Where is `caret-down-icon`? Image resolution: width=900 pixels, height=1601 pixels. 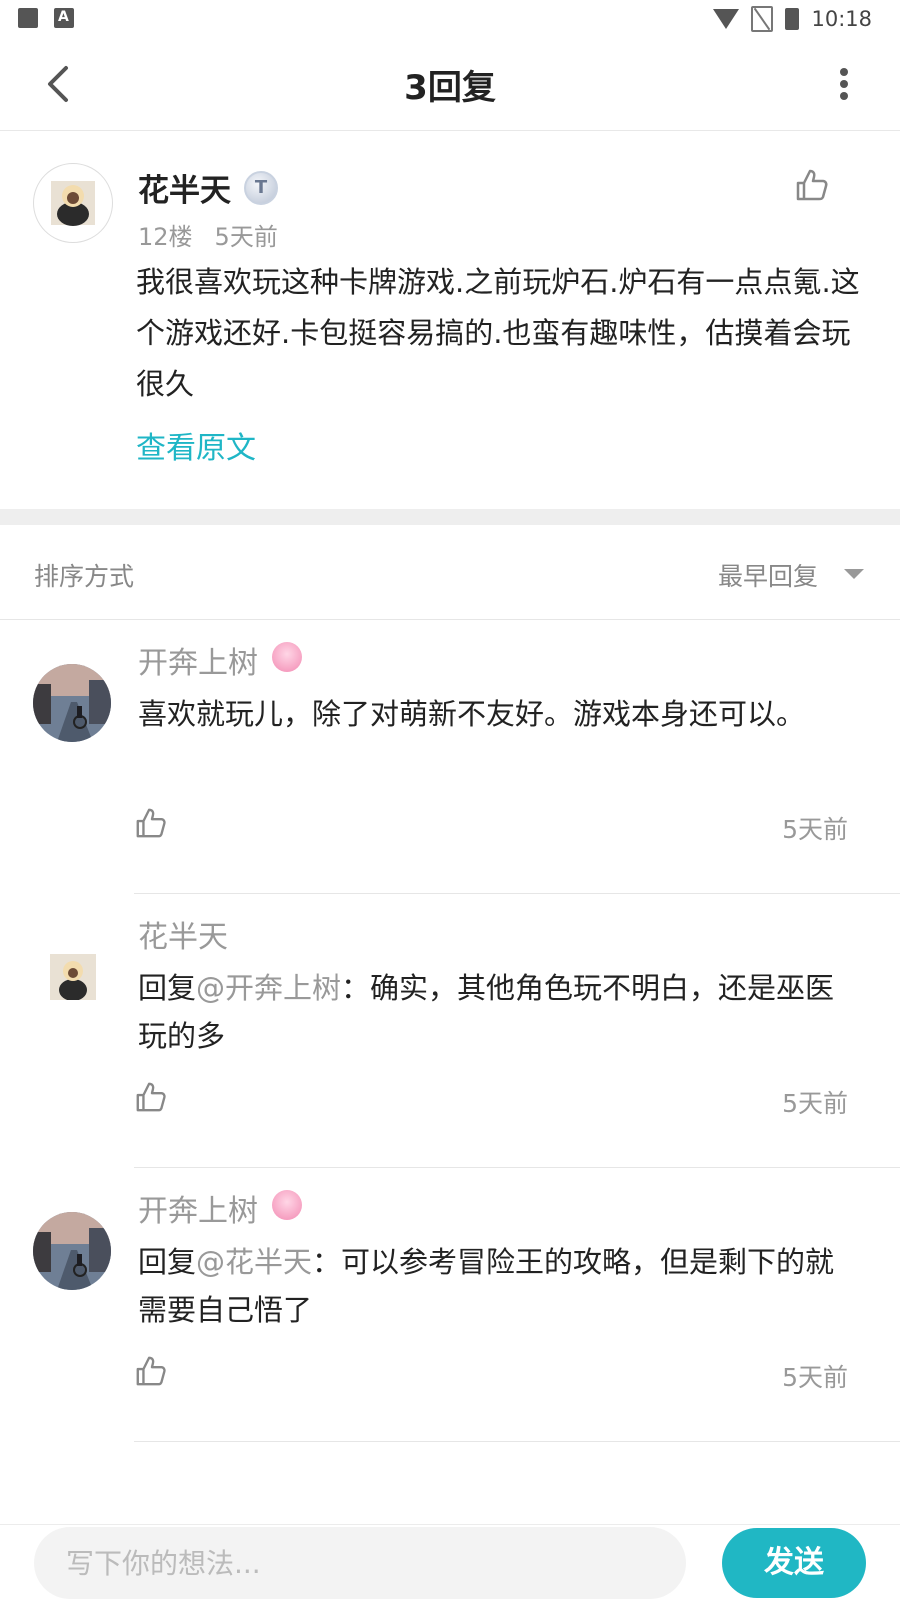 caret-down-icon is located at coordinates (854, 574).